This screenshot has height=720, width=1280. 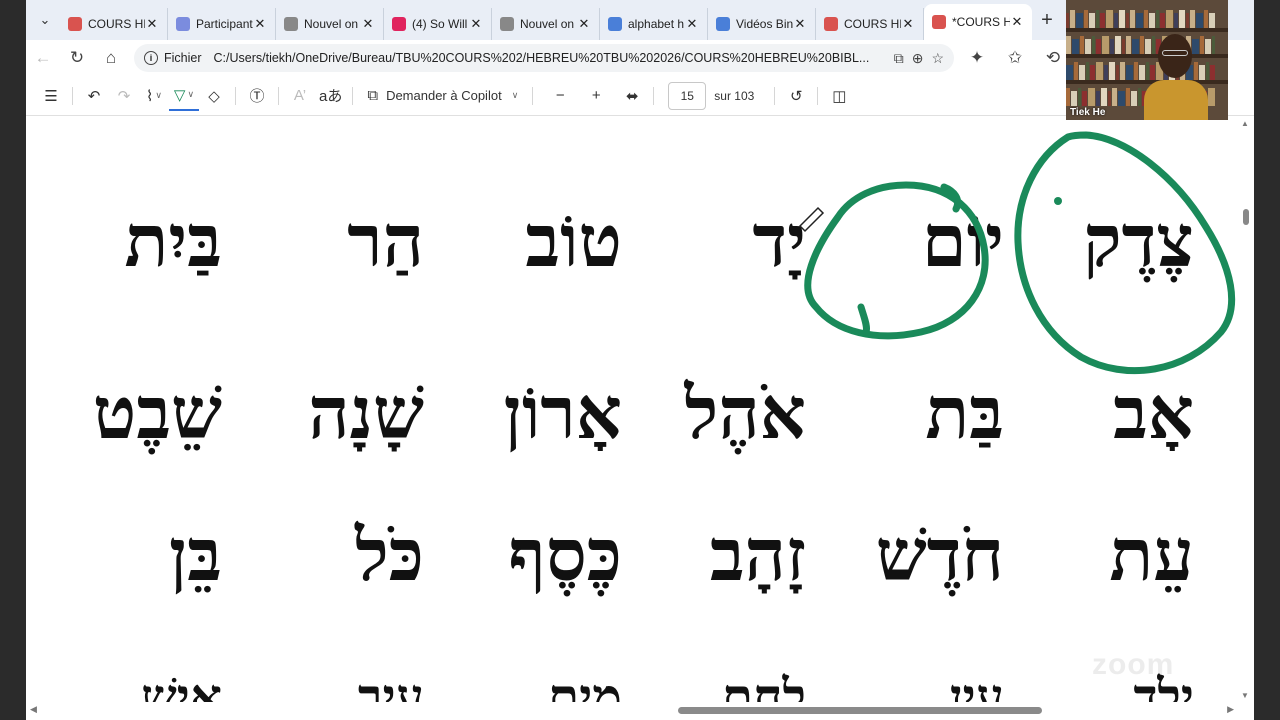 I want to click on arrow-left-icon: ←, so click(x=43, y=57).